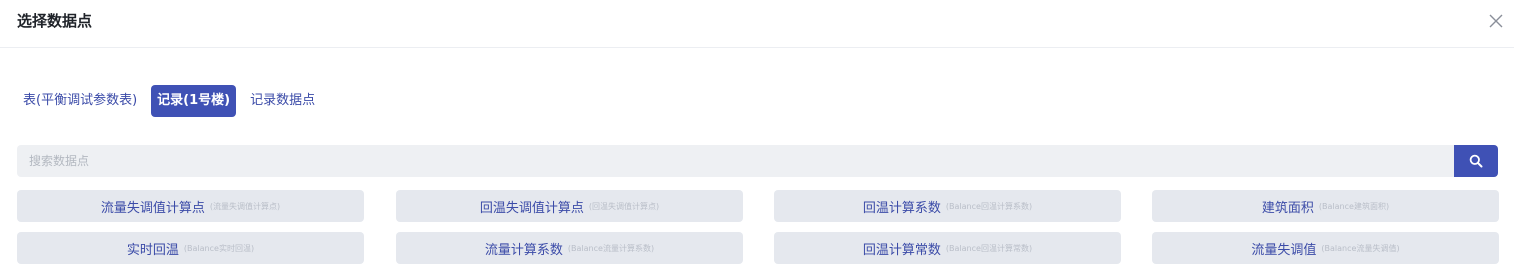 The image size is (1514, 264). I want to click on datapoint-item: 流量计算系数 (Balance流量计算系数), so click(569, 248).